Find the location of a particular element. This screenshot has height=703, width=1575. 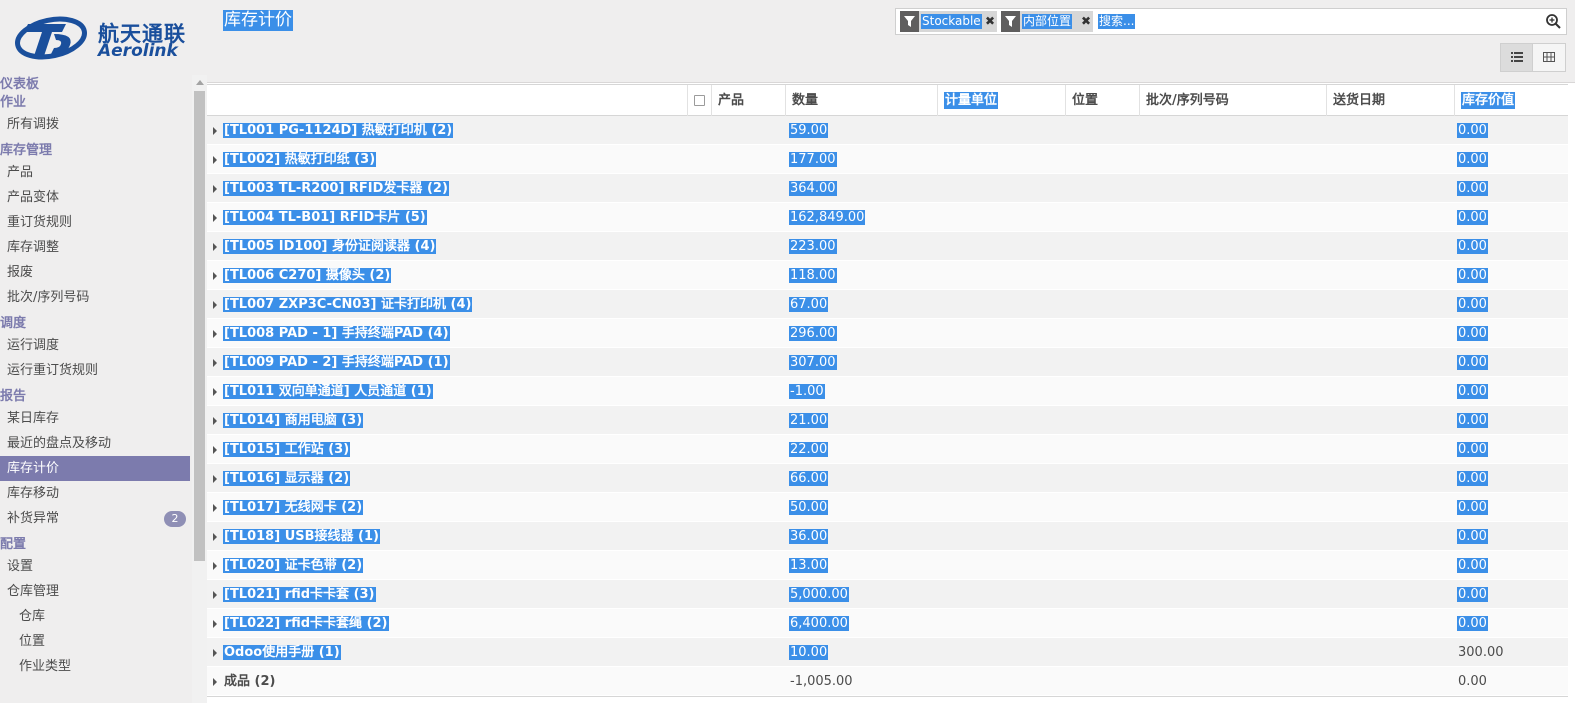

table-row: [TL016] 显示器 (2) 66.00 0.00 is located at coordinates (887, 478).